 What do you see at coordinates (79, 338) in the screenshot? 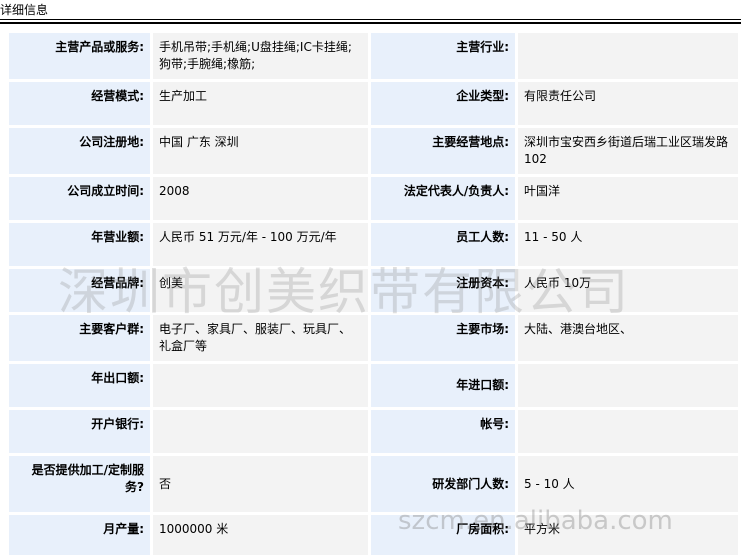
I see `field-label: 主要客户群:` at bounding box center [79, 338].